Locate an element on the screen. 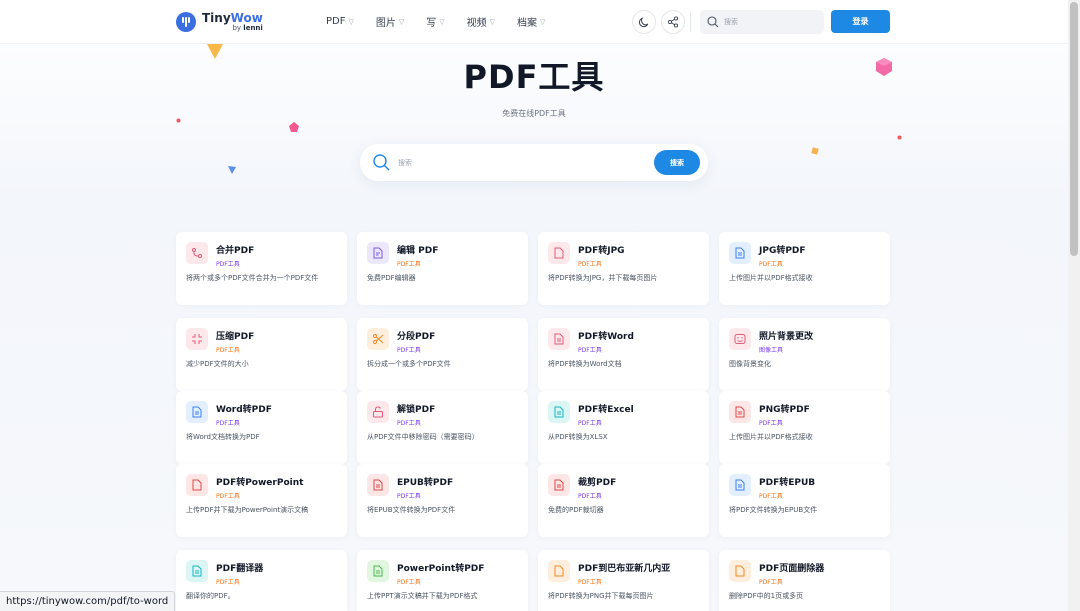 This screenshot has height=611, width=1080. tool-card: 解锁PDF PDF工具 从PDF文件中移除密码（需要密码） is located at coordinates (442, 427).